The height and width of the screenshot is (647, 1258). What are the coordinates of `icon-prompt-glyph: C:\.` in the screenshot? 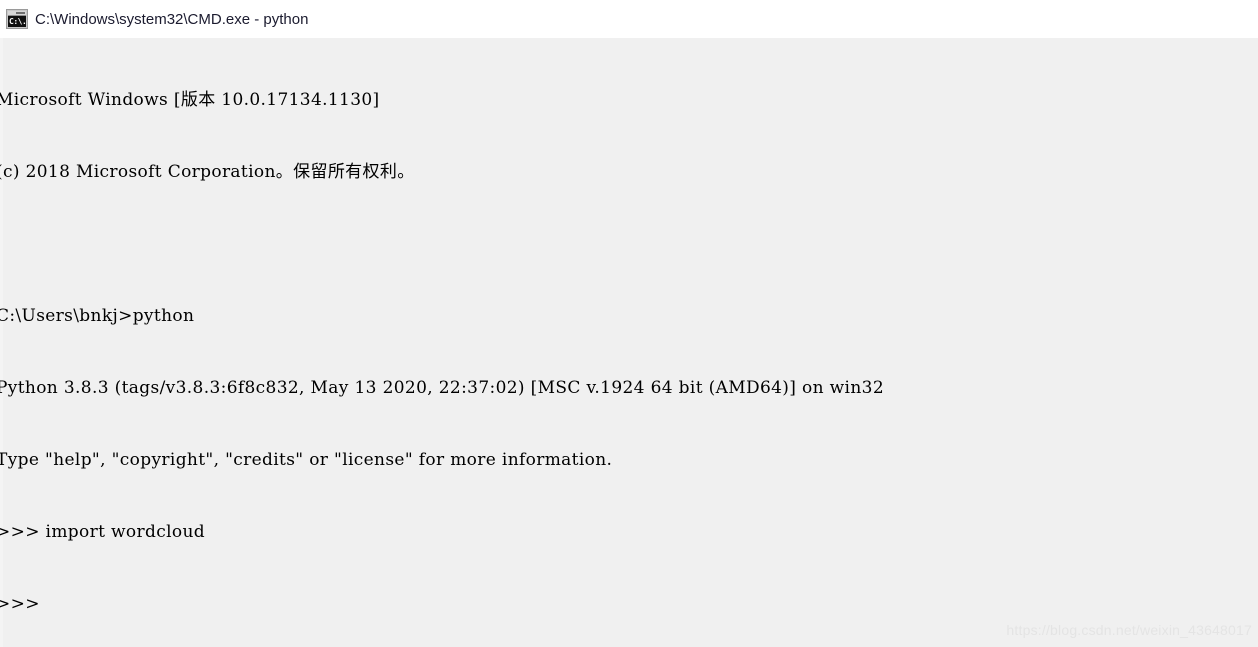 It's located at (17, 21).